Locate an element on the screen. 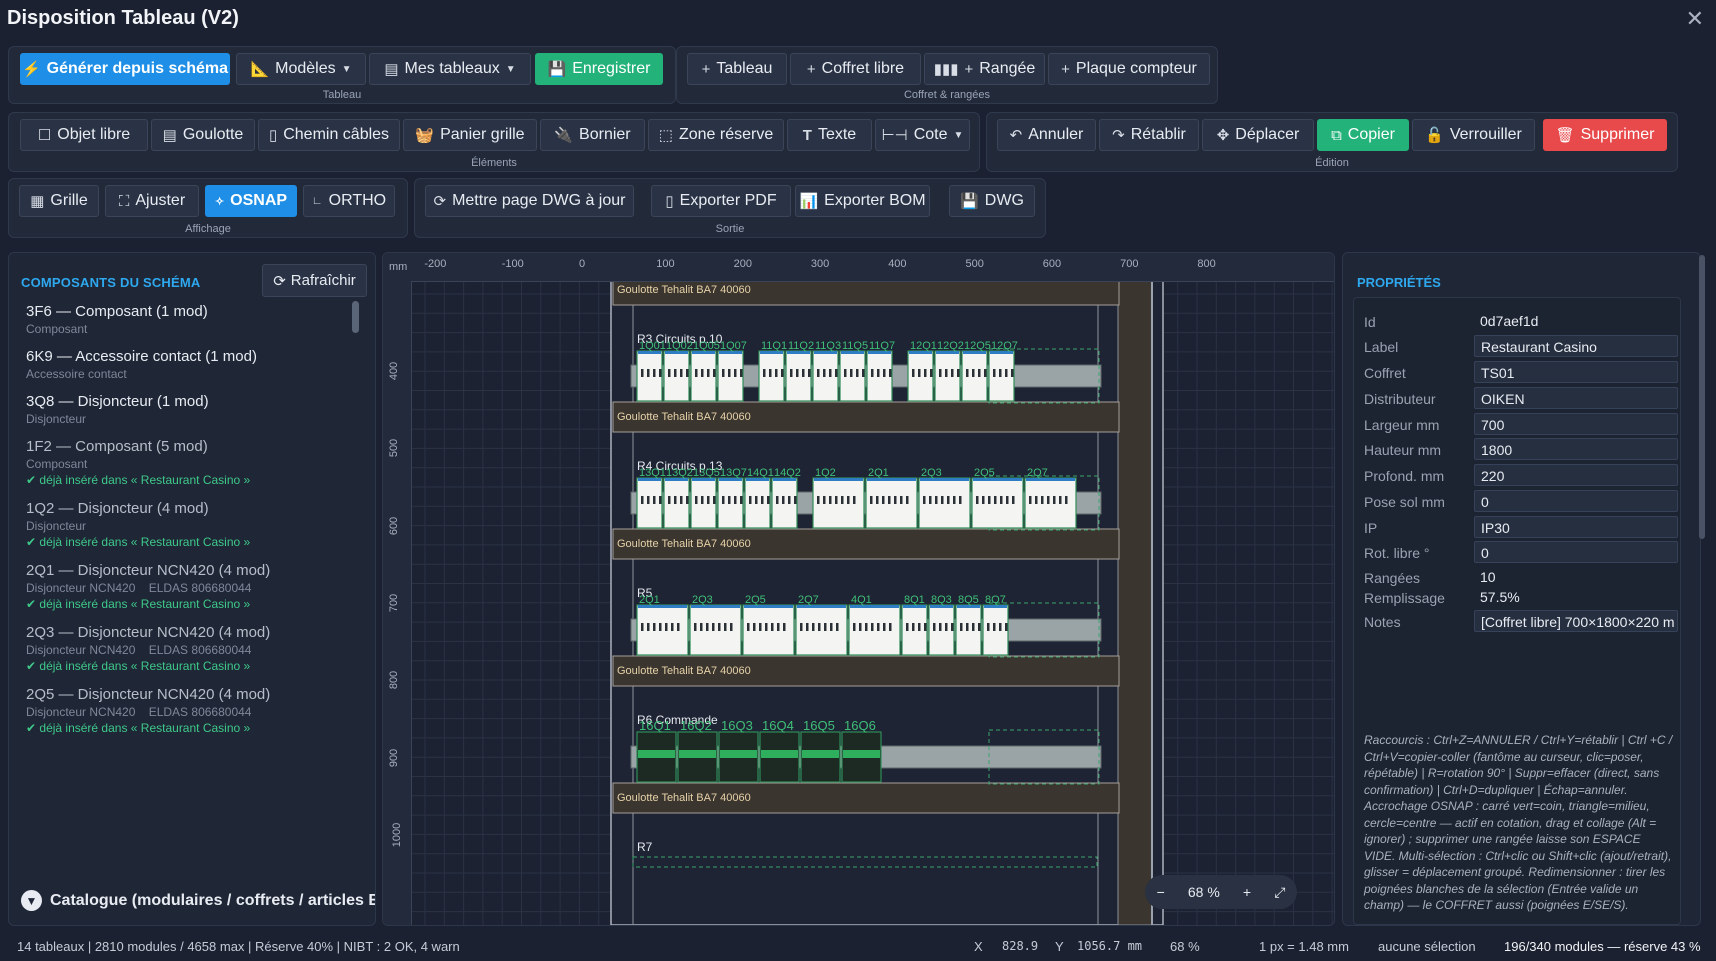 The width and height of the screenshot is (1716, 961). module-band is located at coordinates (861, 754).